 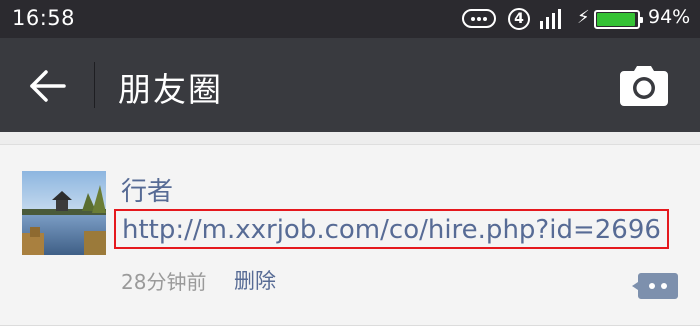 I want to click on status-bar: 16:58 4 ⚡ 94%, so click(x=350, y=19).